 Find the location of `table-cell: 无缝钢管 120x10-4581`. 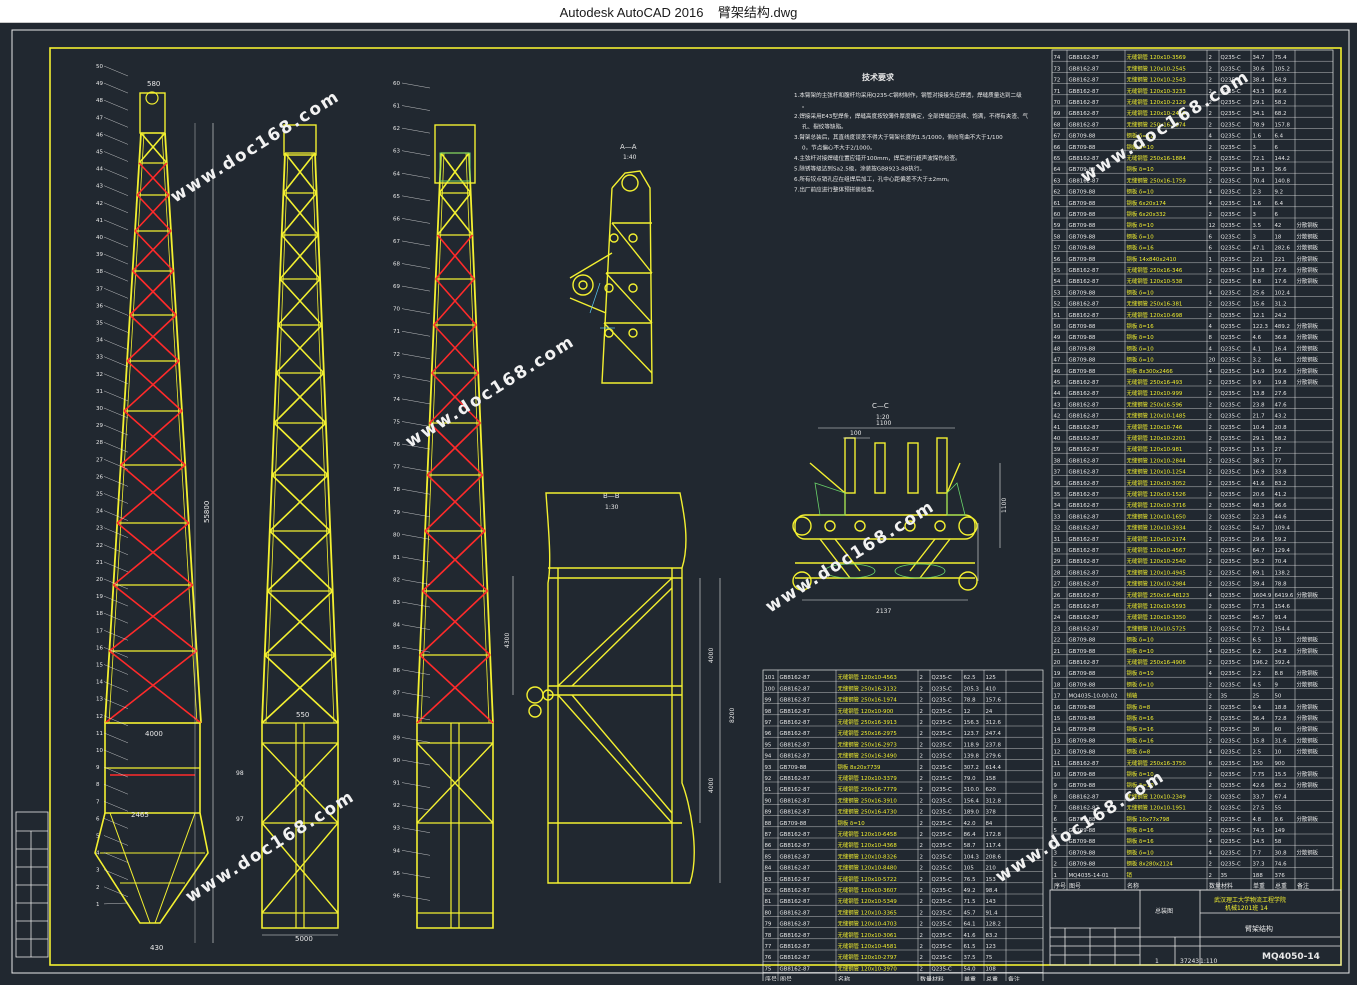

table-cell: 无缝钢管 120x10-4581 is located at coordinates (867, 946).